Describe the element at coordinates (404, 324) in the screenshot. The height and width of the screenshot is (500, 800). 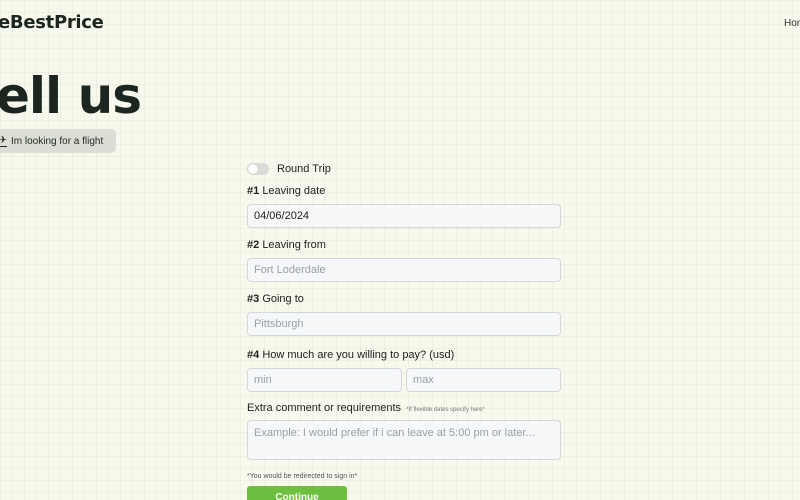
I see `going-to-input` at that location.